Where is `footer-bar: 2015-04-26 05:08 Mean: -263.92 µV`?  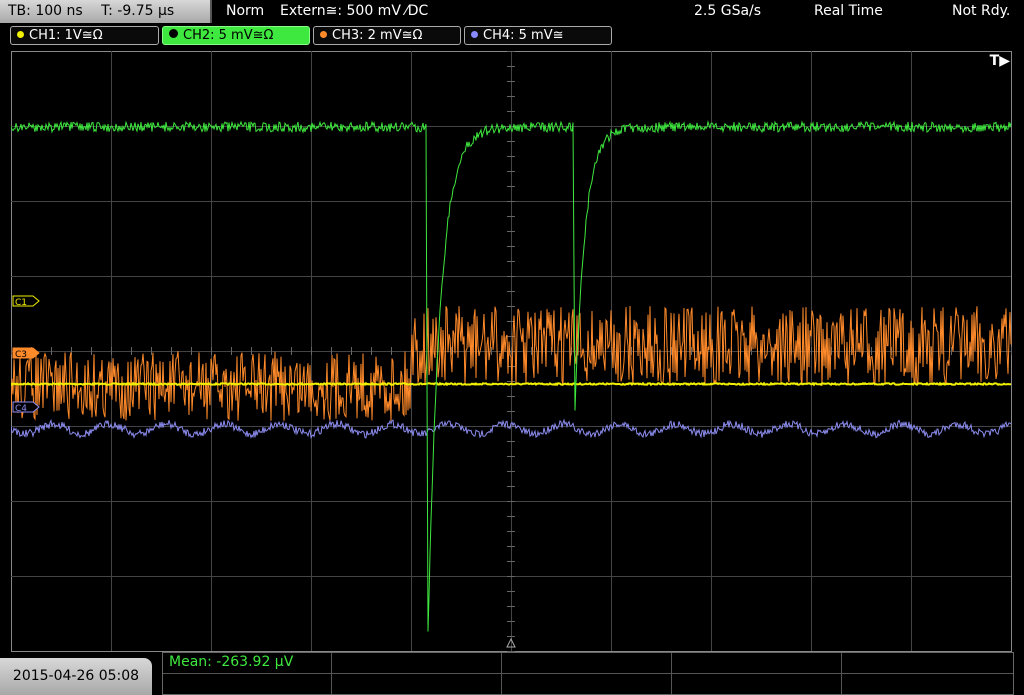
footer-bar: 2015-04-26 05:08 Mean: -263.92 µV is located at coordinates (512, 673).